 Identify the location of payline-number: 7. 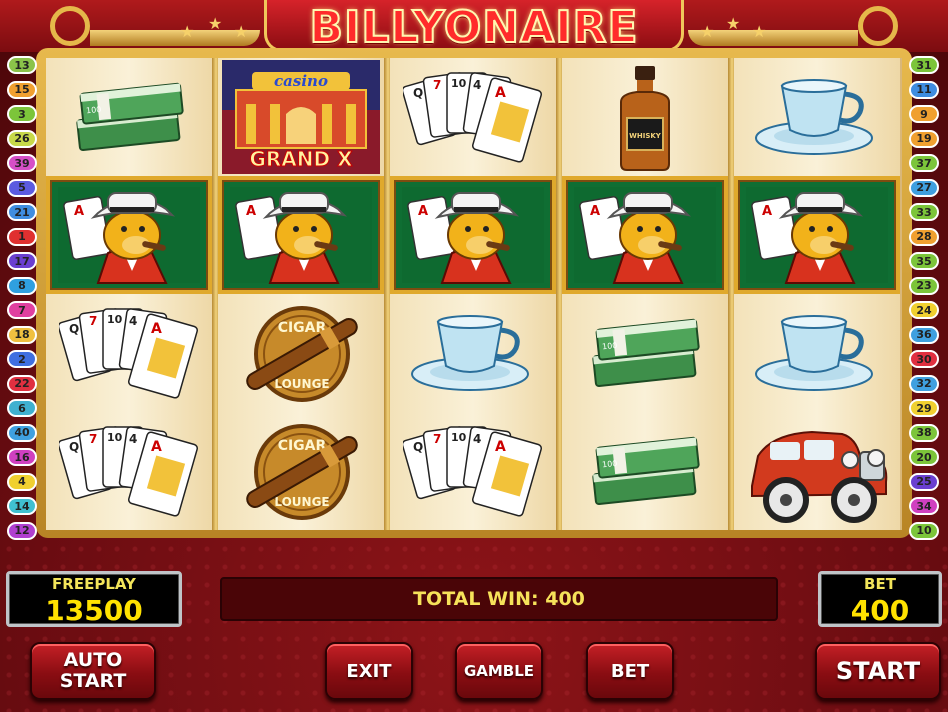
(22, 310).